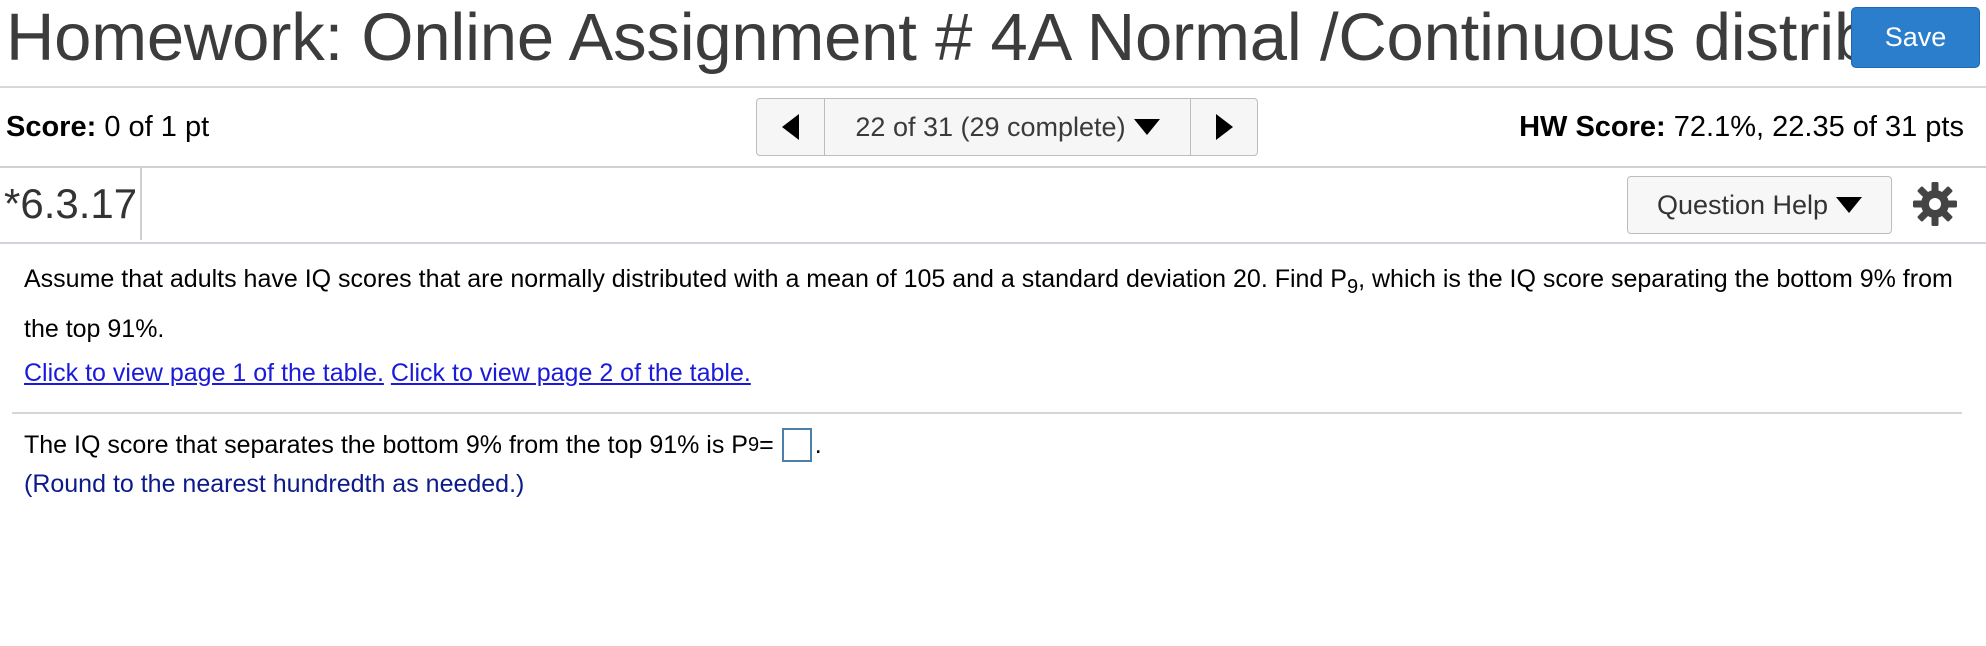  Describe the element at coordinates (1935, 204) in the screenshot. I see `gear-icon` at that location.